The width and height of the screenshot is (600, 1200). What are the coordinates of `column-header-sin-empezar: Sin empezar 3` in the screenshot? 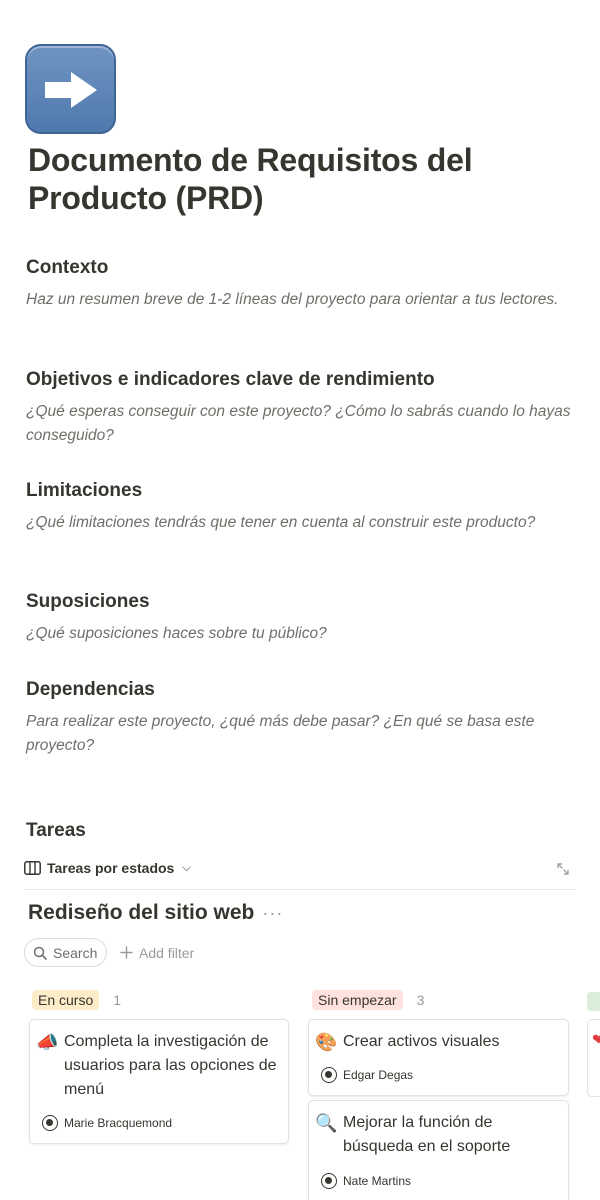 It's located at (368, 1000).